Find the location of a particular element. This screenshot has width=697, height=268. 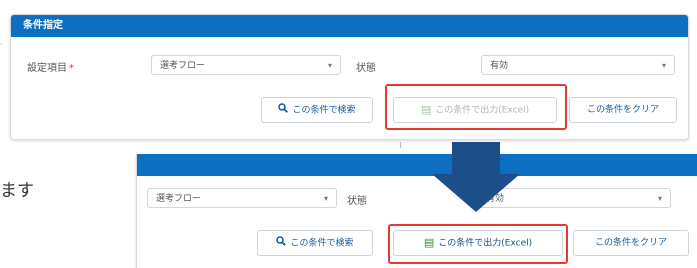

status-select: 有効 ▾ is located at coordinates (578, 65).